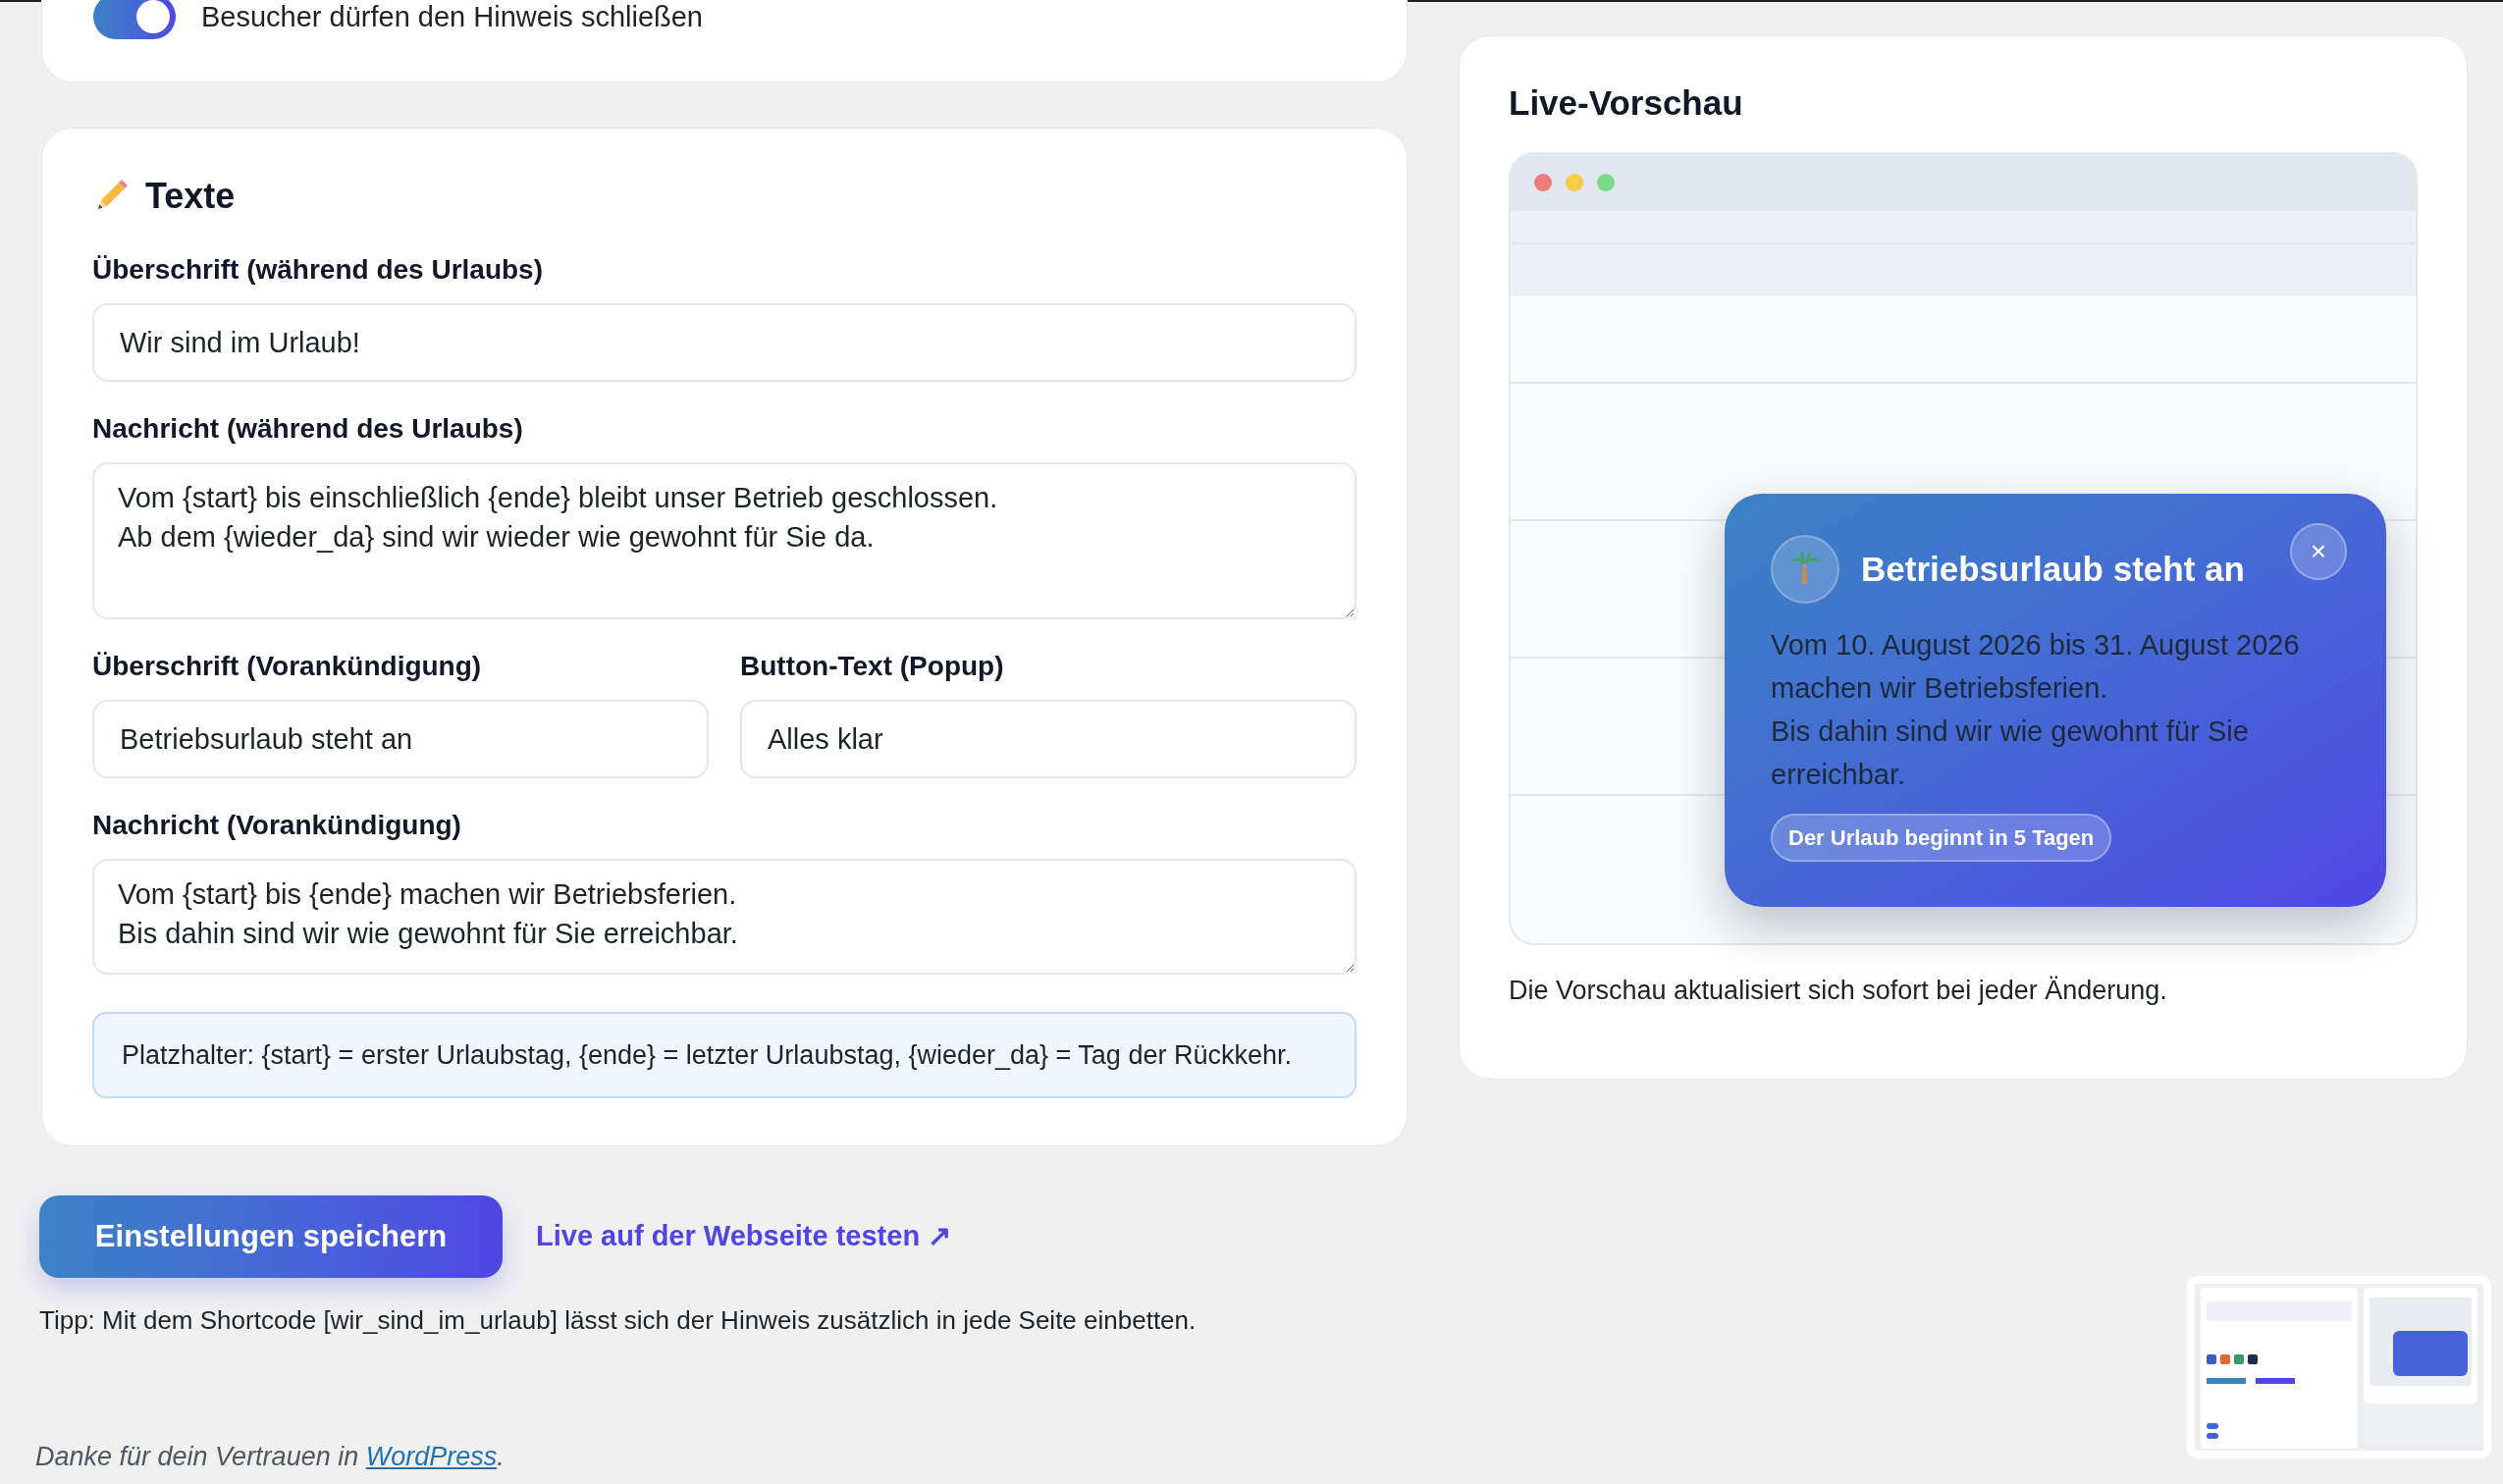 The height and width of the screenshot is (1484, 2503). I want to click on preview-title: Live-Vorschau, so click(1627, 103).